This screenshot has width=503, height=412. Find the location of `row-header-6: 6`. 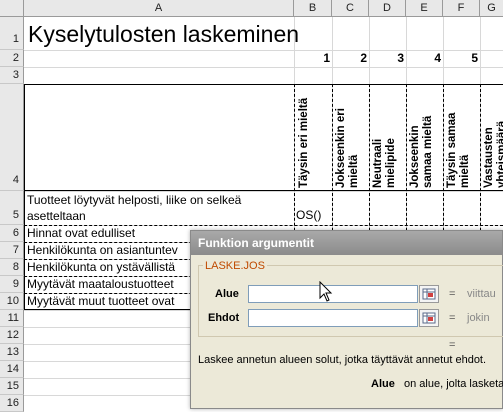

row-header-6: 6 is located at coordinates (12, 233).